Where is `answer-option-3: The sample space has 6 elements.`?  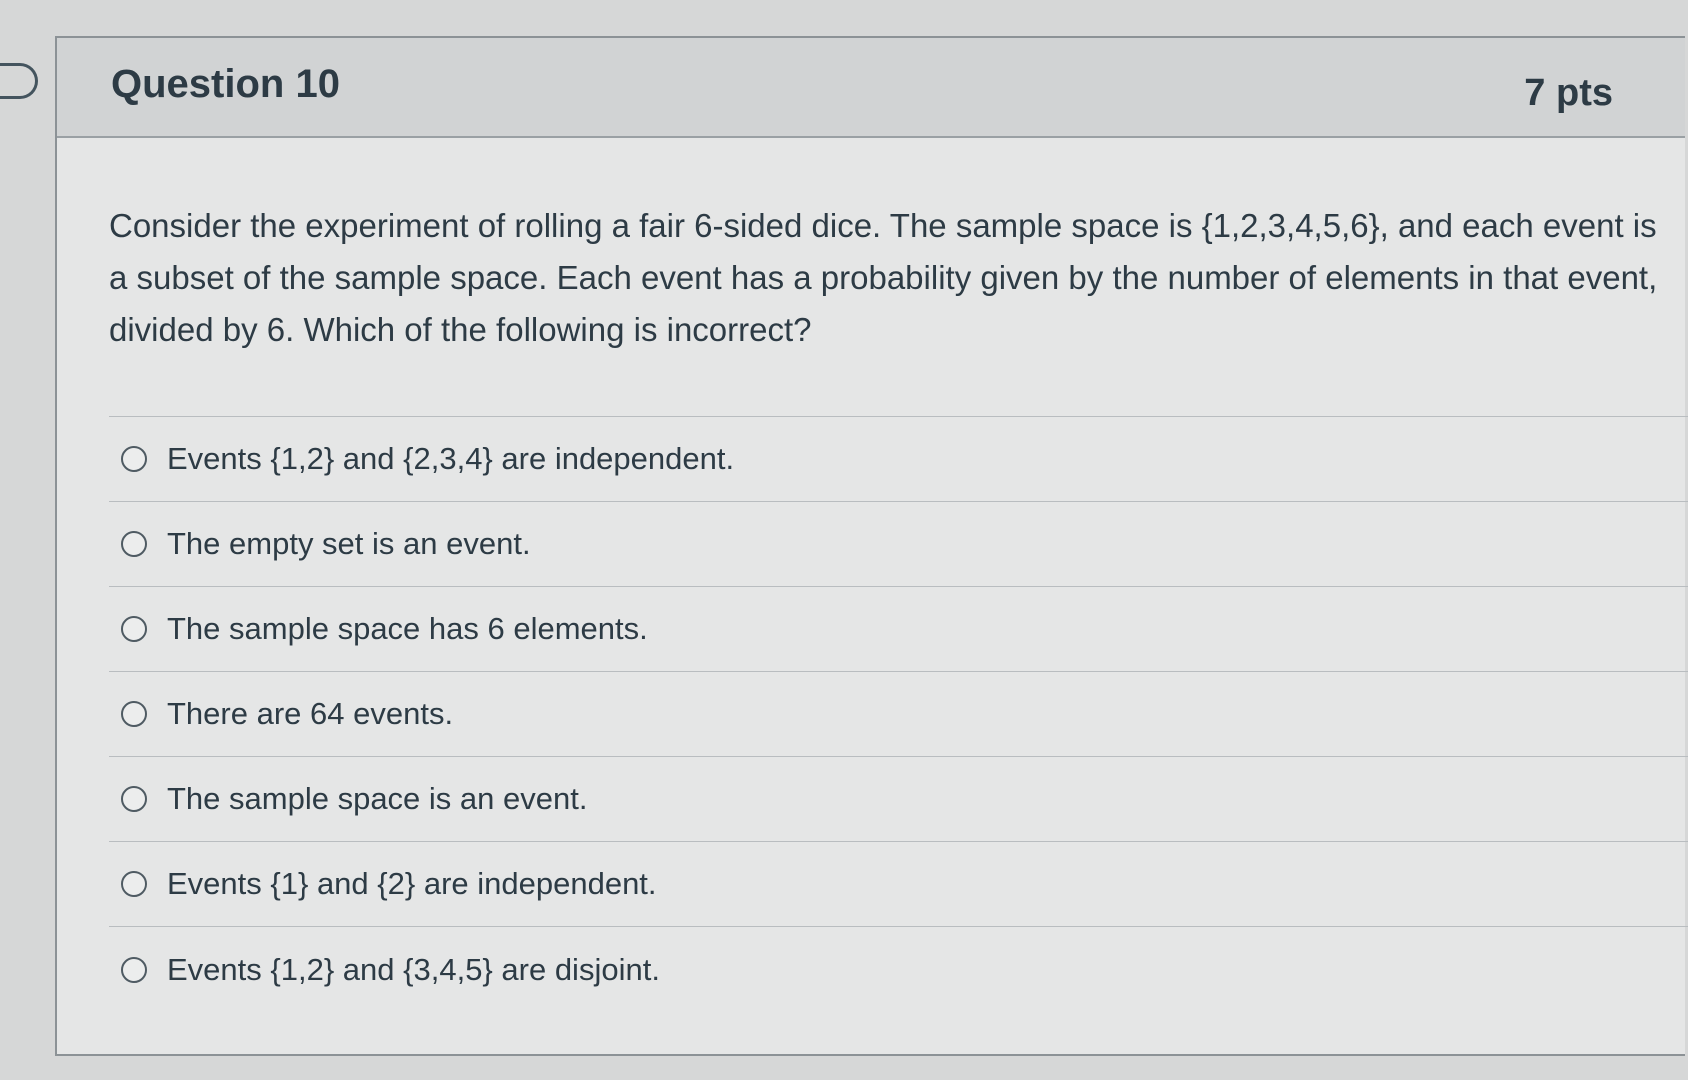
answer-option-3: The sample space has 6 elements. is located at coordinates (898, 629).